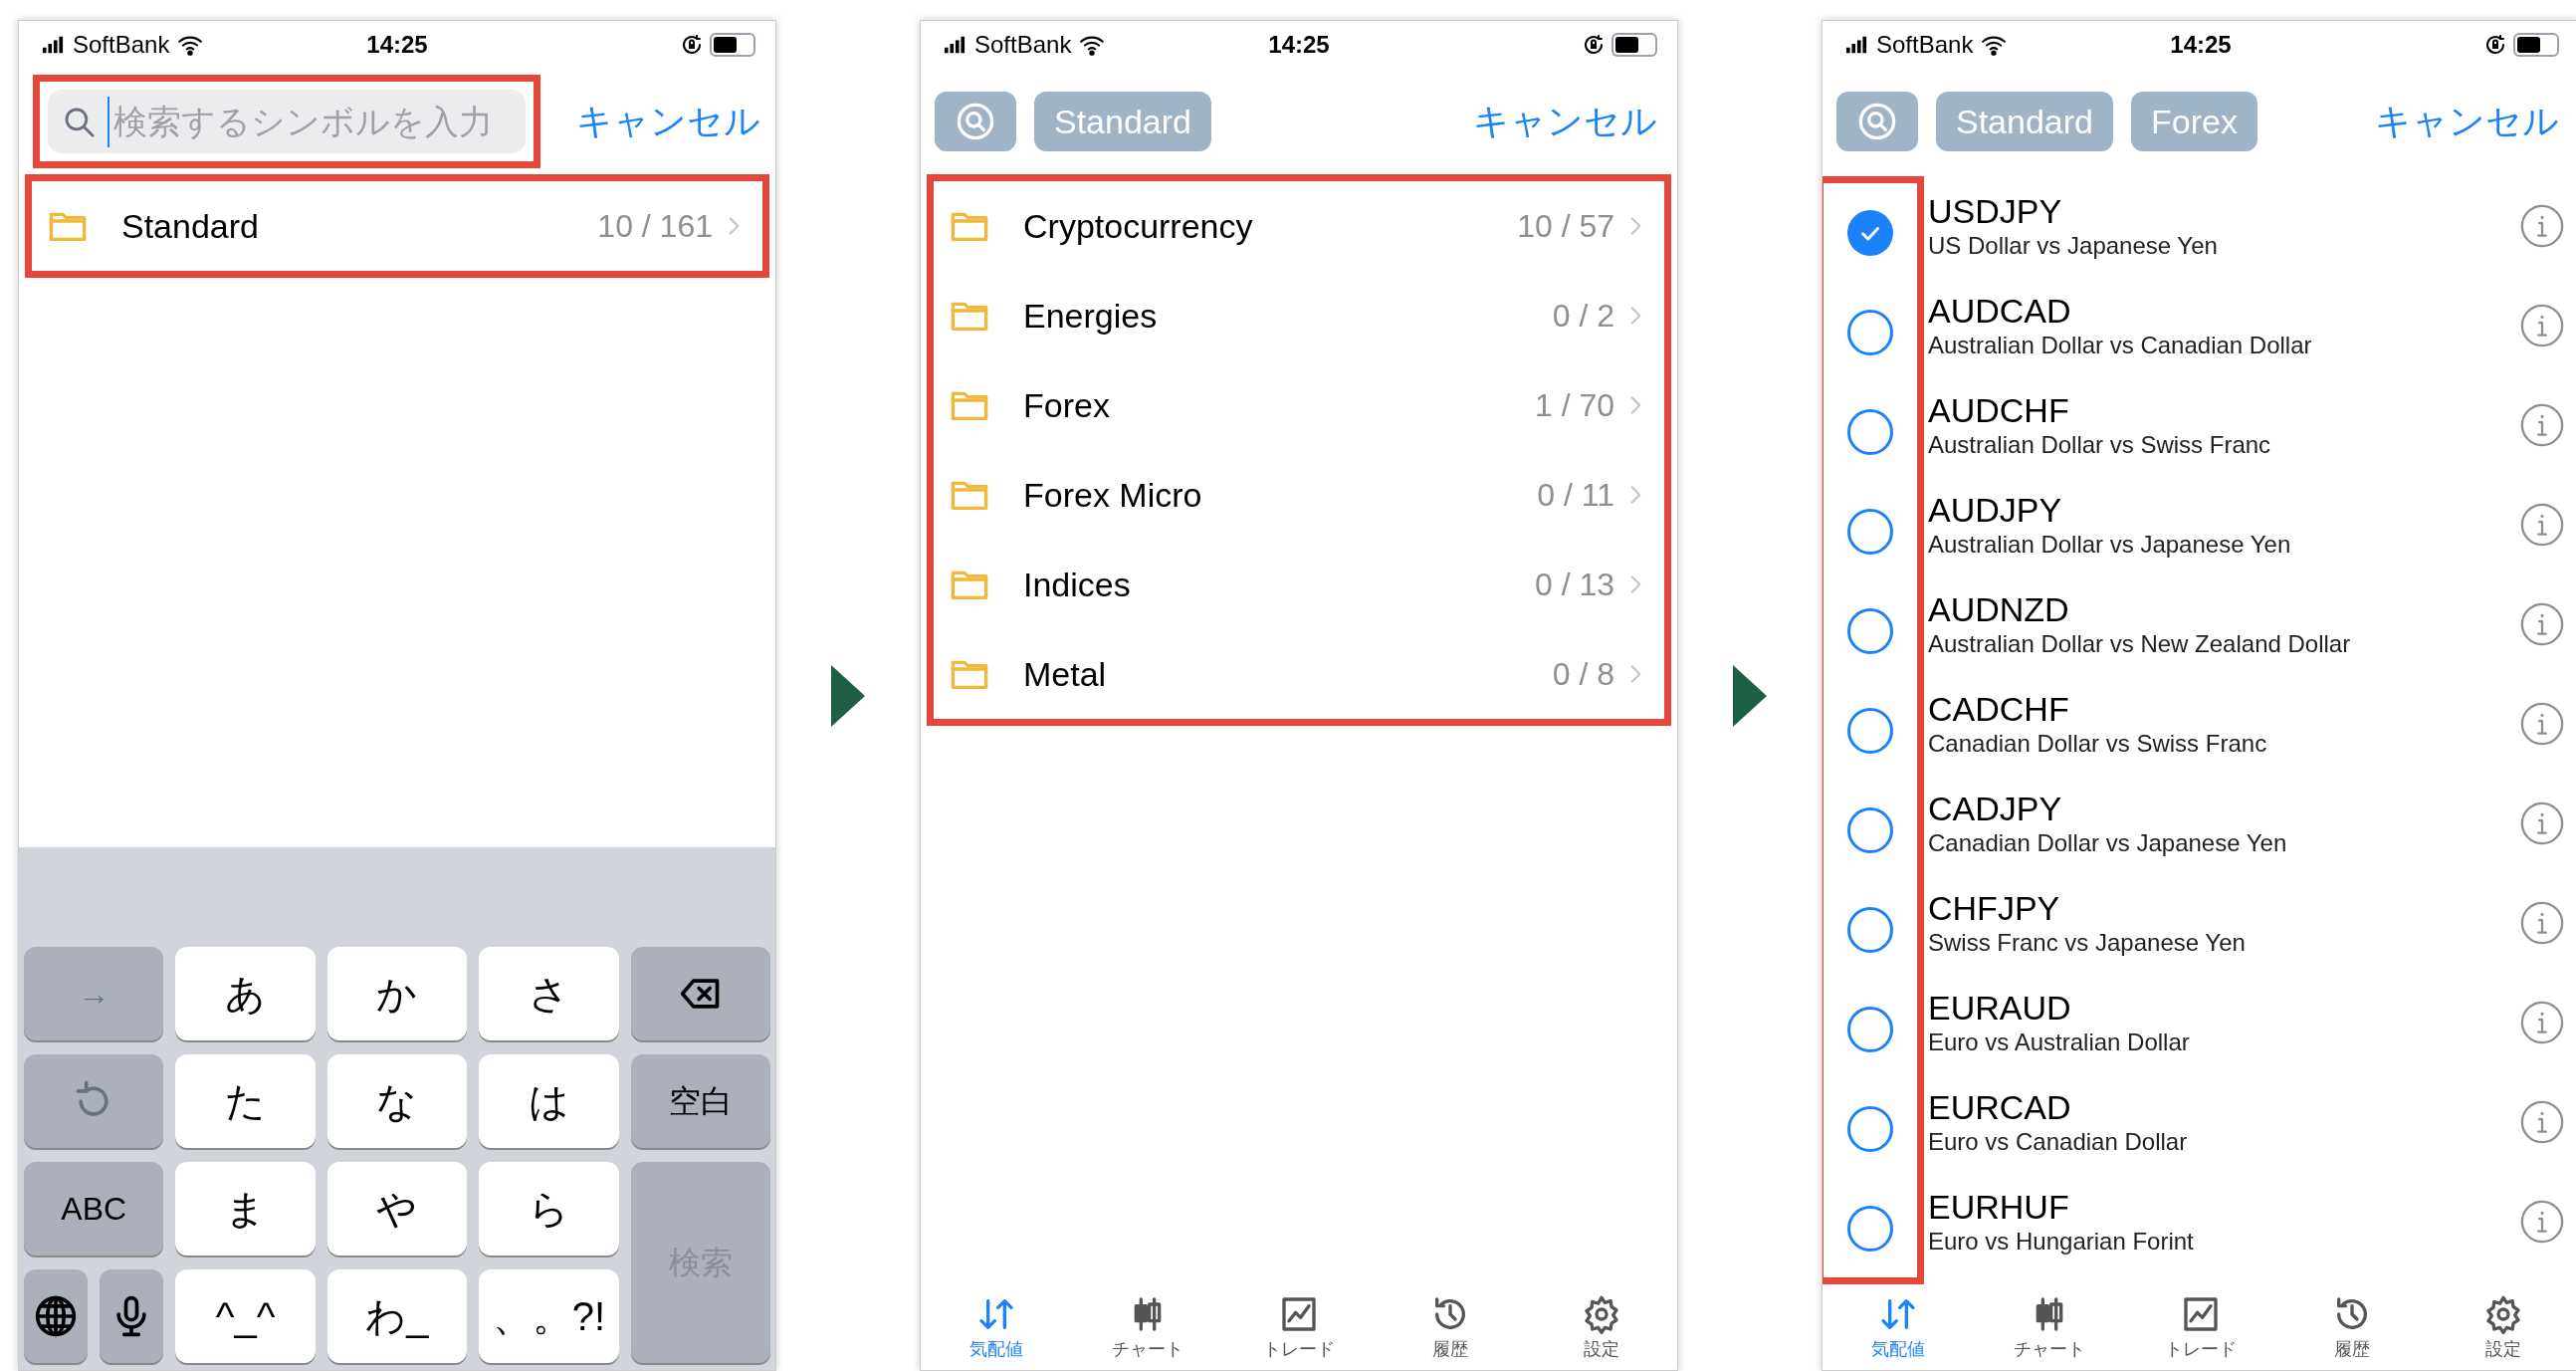 The image size is (2576, 1371). What do you see at coordinates (1583, 674) in the screenshot?
I see `folder-count: 0 / 8` at bounding box center [1583, 674].